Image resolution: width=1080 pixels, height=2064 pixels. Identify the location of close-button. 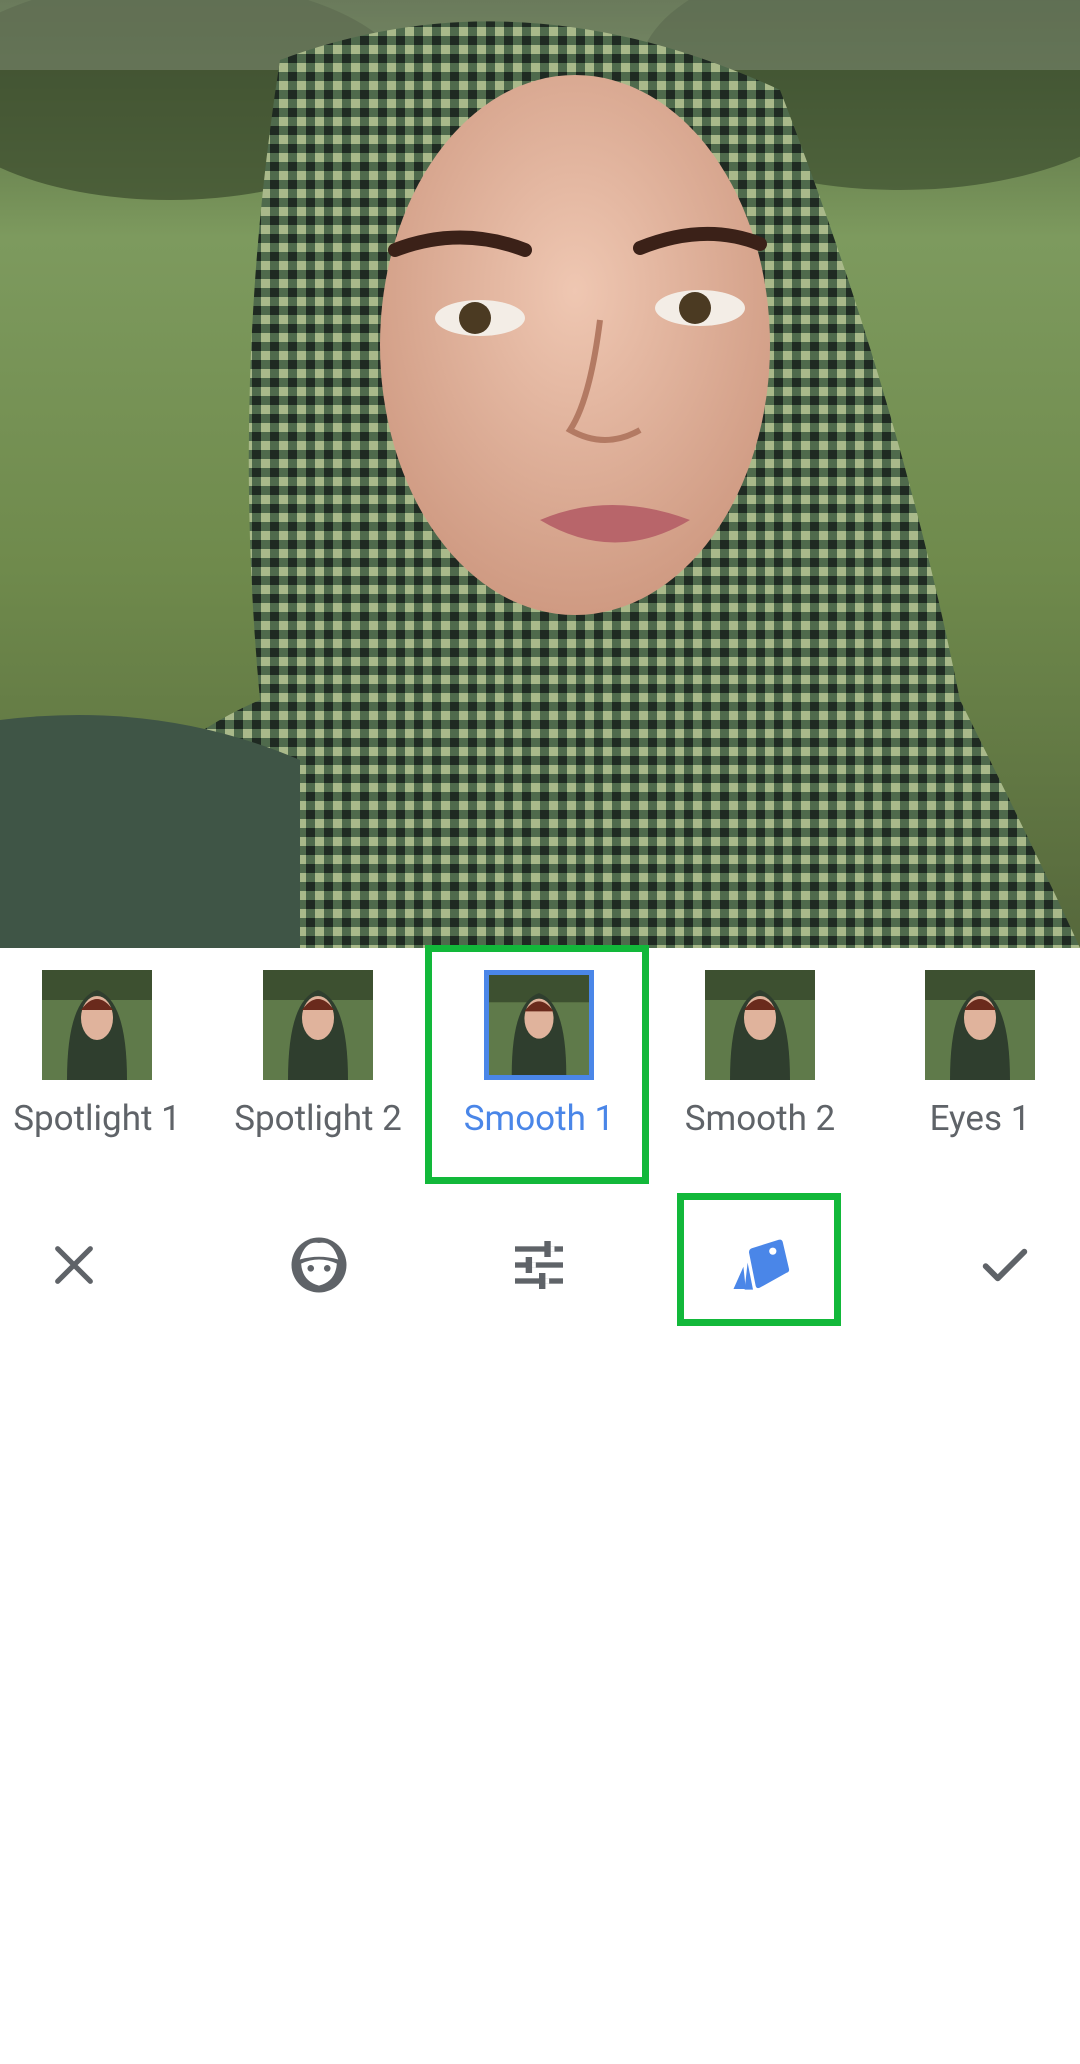
(74, 1265).